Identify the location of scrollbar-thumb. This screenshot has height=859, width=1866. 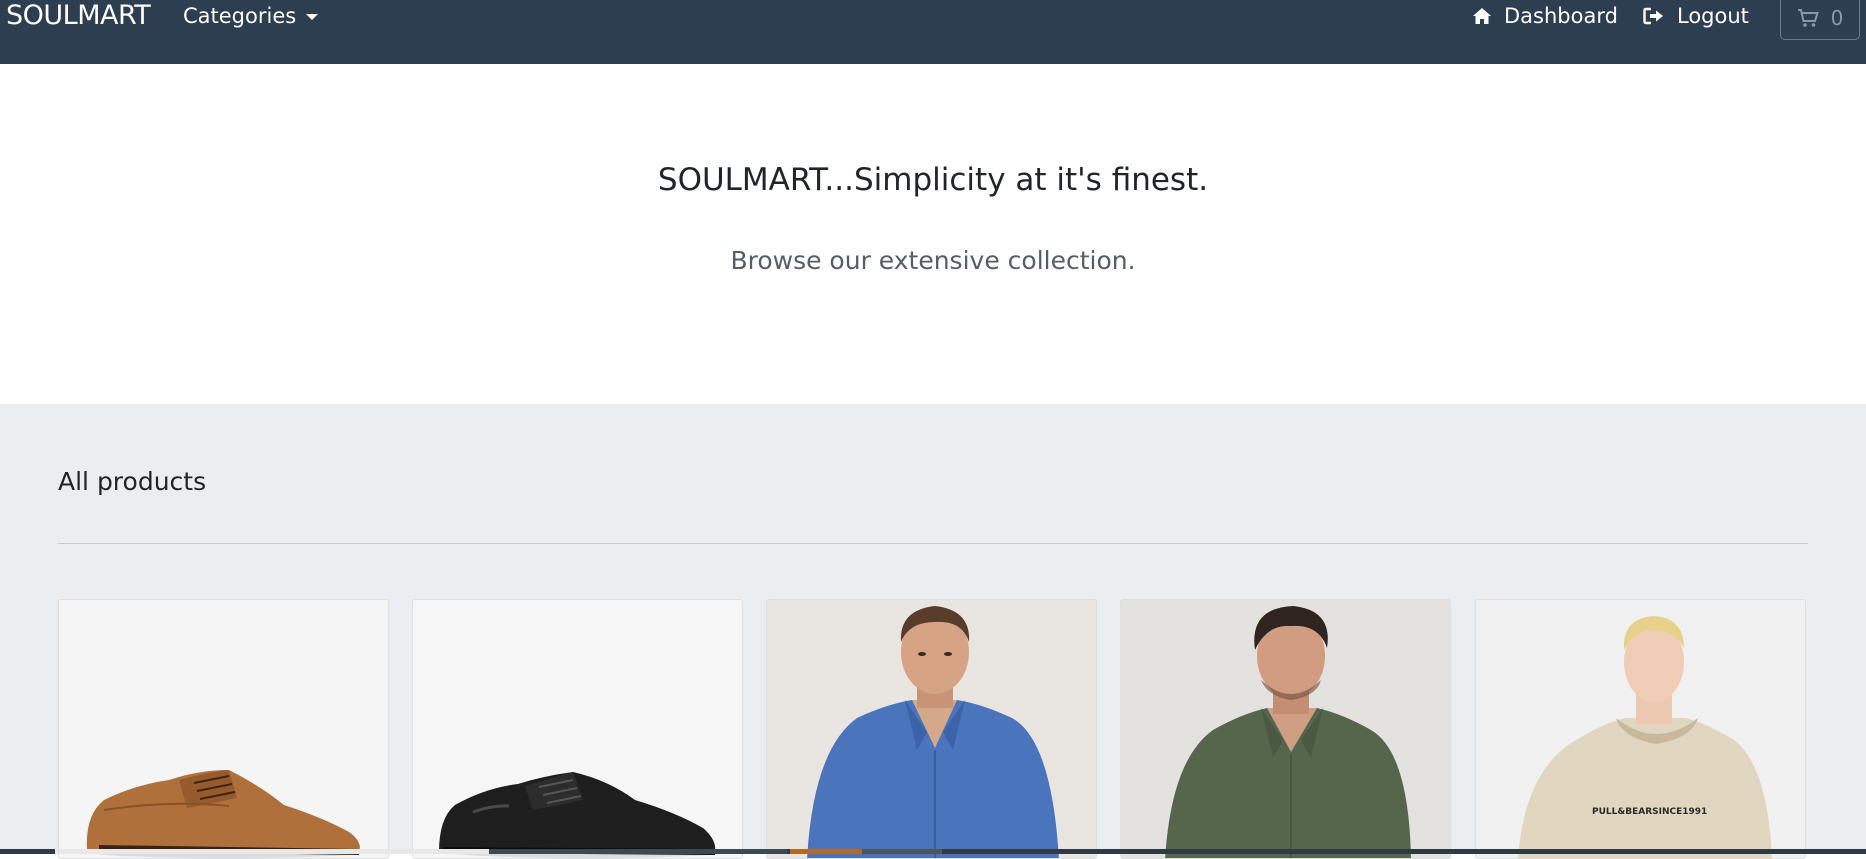
(272, 851).